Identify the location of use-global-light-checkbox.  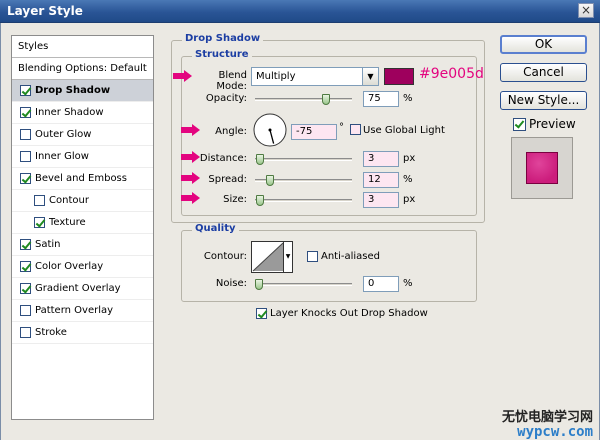
(355, 129).